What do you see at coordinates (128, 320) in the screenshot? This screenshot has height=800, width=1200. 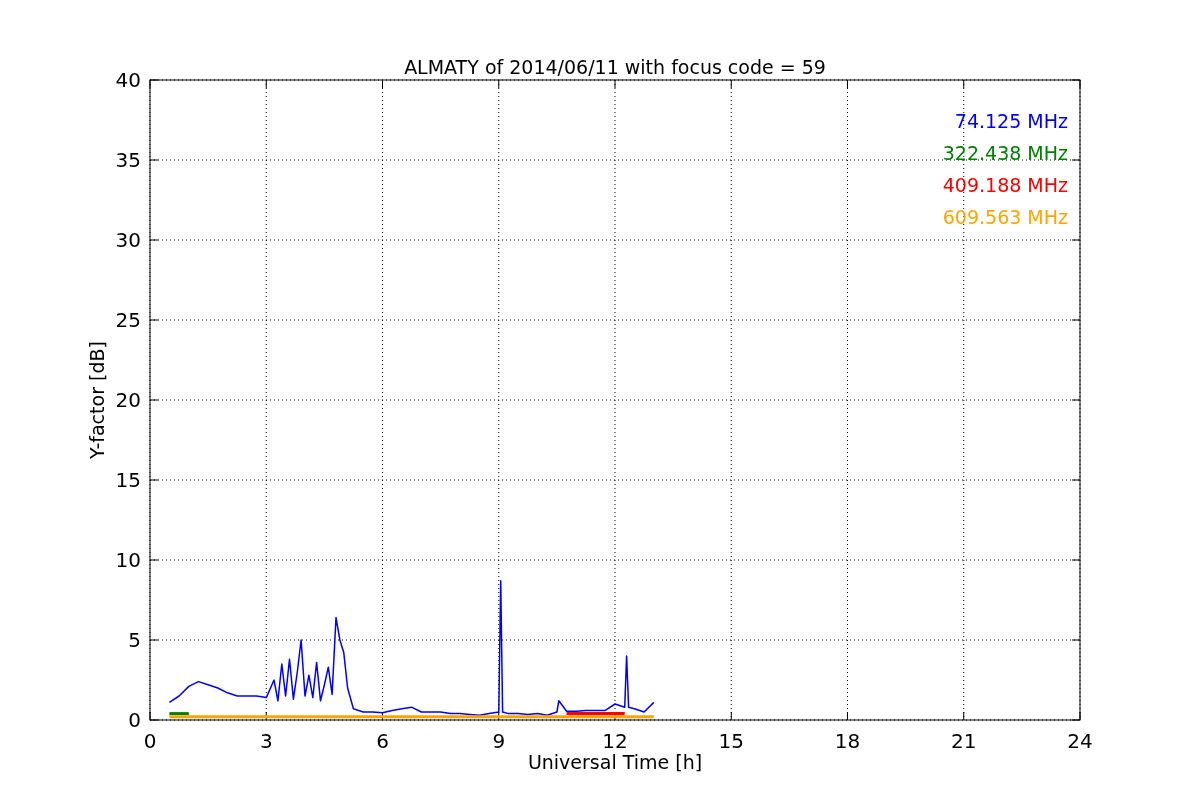 I see `tick-label: 25` at bounding box center [128, 320].